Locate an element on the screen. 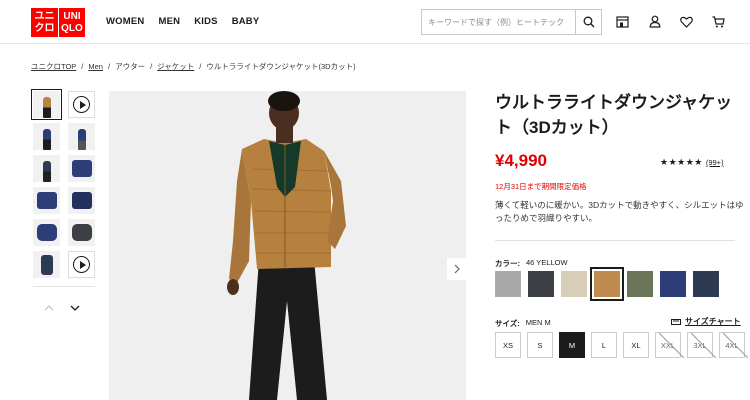 The image size is (750, 400). color-label: カラー: 46 YELLOW is located at coordinates (531, 263).